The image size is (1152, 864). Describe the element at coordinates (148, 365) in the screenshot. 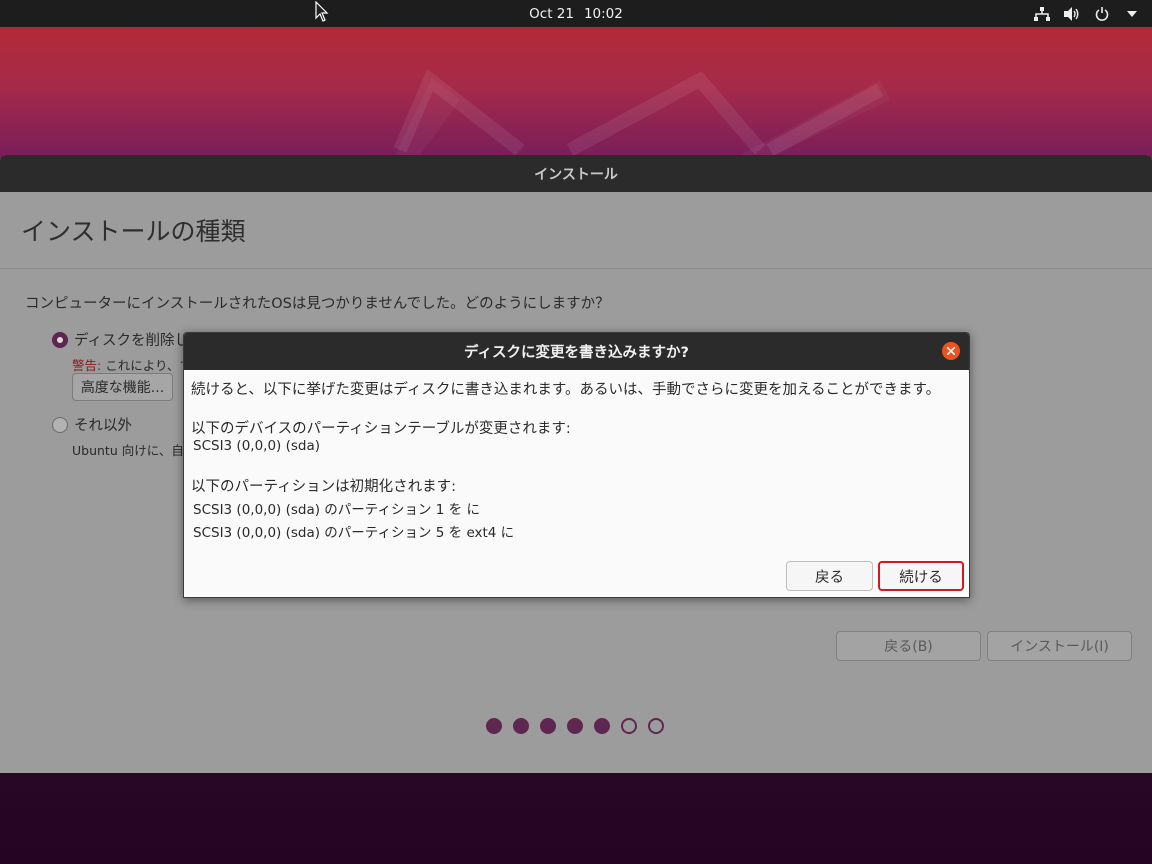

I see `warning-text: これにより、す` at that location.